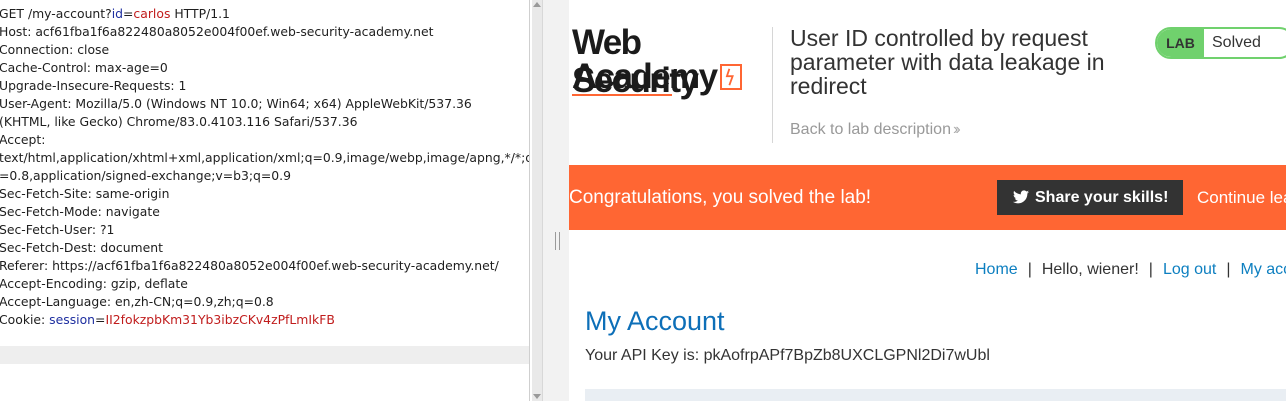 Image resolution: width=1286 pixels, height=401 pixels. Describe the element at coordinates (80, 211) in the screenshot. I see `request-line: Sec-Fetch-Mode: navigate` at that location.